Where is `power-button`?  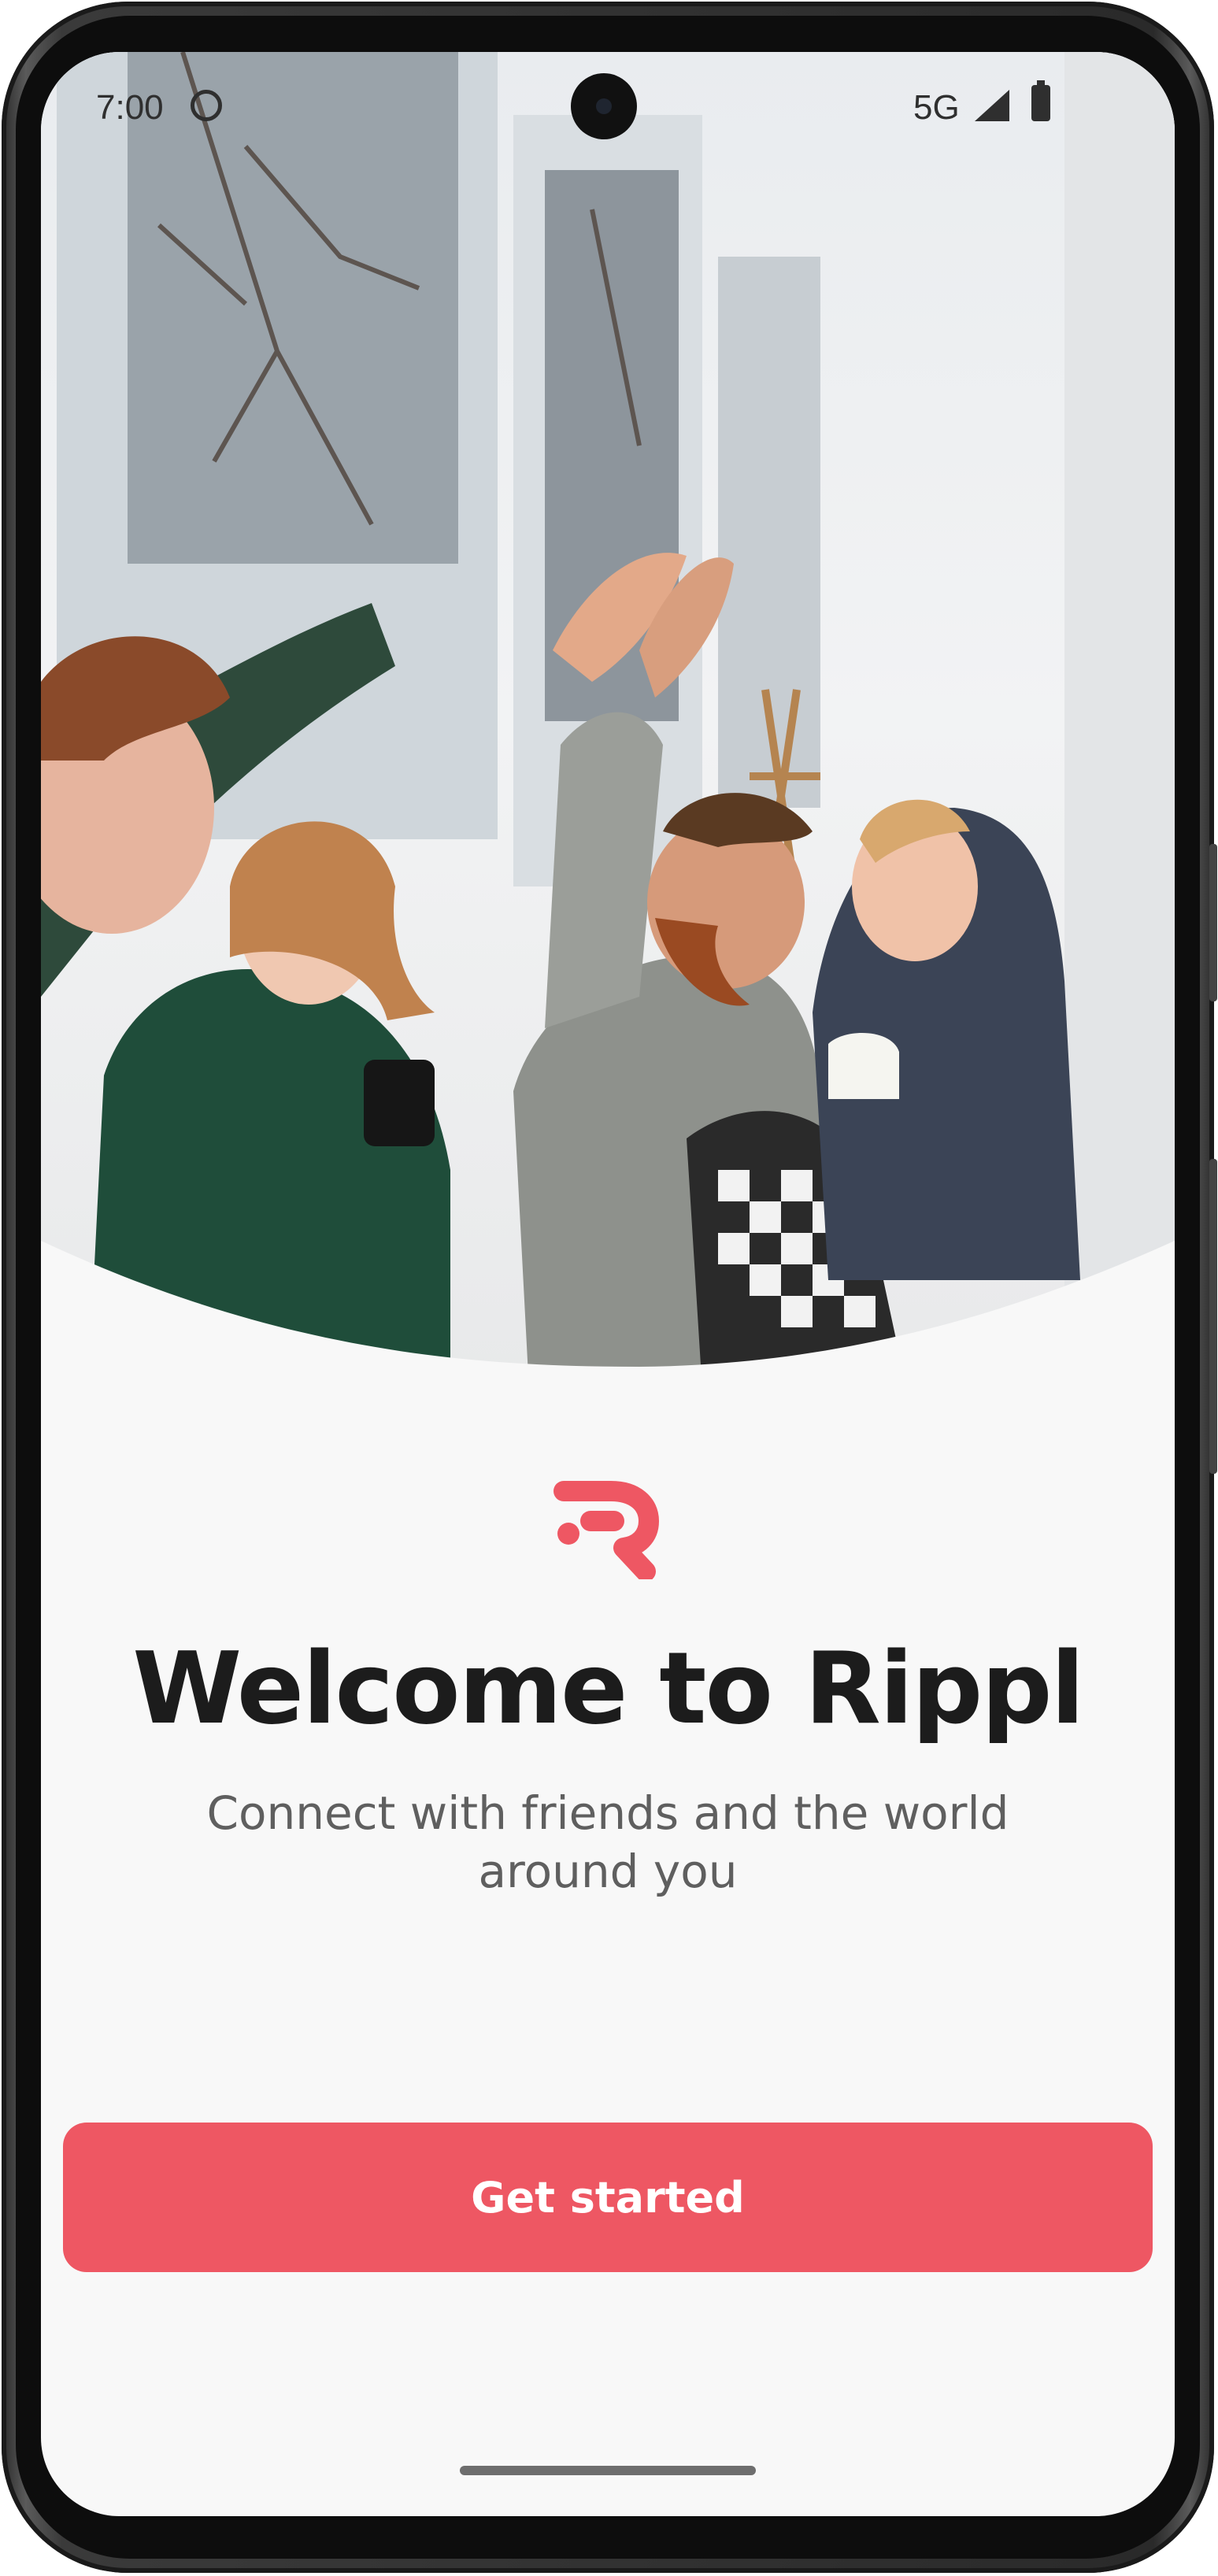 power-button is located at coordinates (1213, 1316).